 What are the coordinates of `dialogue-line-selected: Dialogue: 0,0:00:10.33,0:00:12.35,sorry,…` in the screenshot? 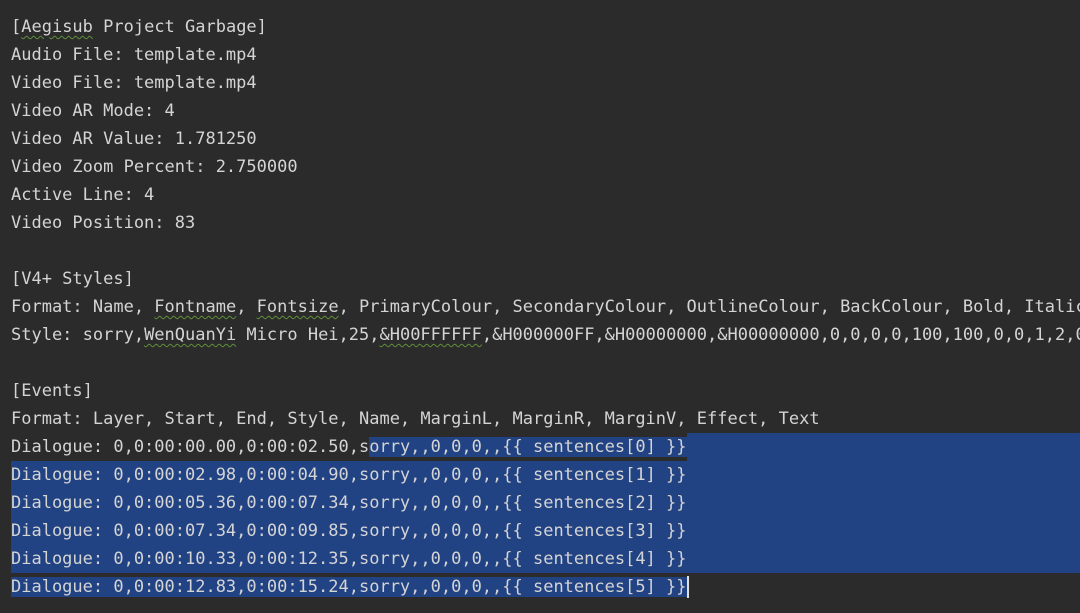 It's located at (545, 559).